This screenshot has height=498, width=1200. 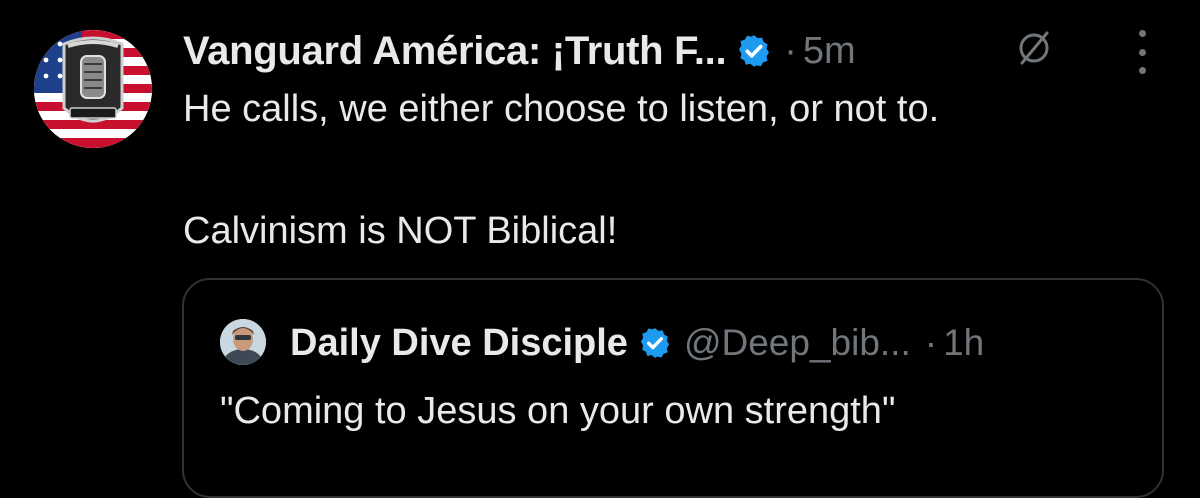 I want to click on author-avatar, so click(x=93, y=89).